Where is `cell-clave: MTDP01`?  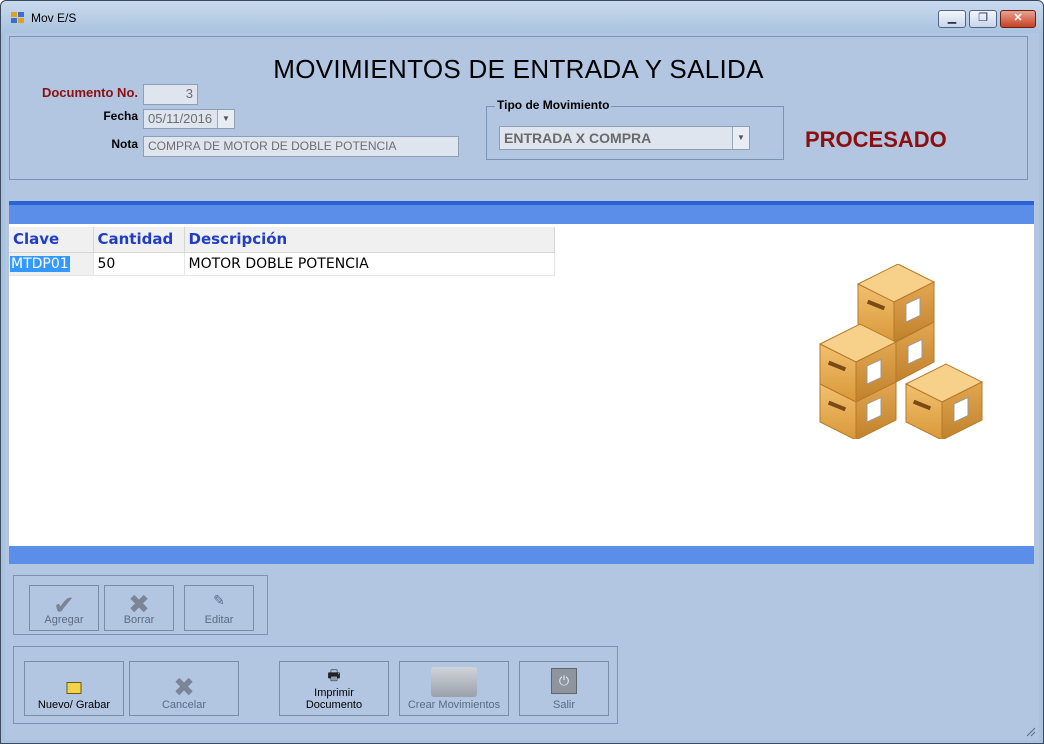 cell-clave: MTDP01 is located at coordinates (51, 264).